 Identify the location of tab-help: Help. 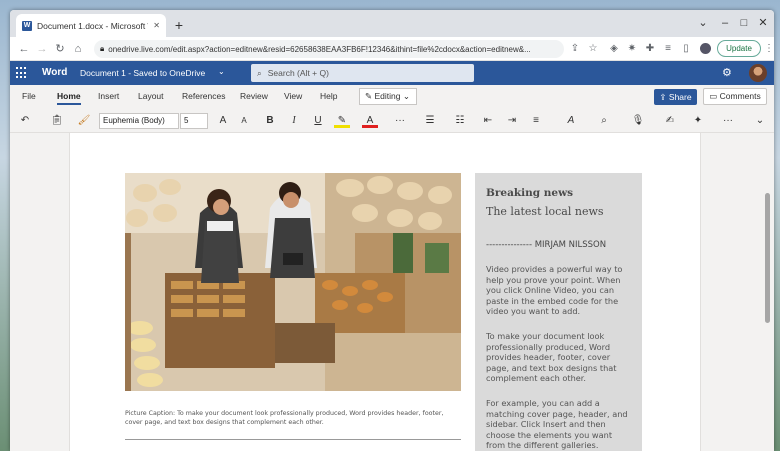
(328, 96).